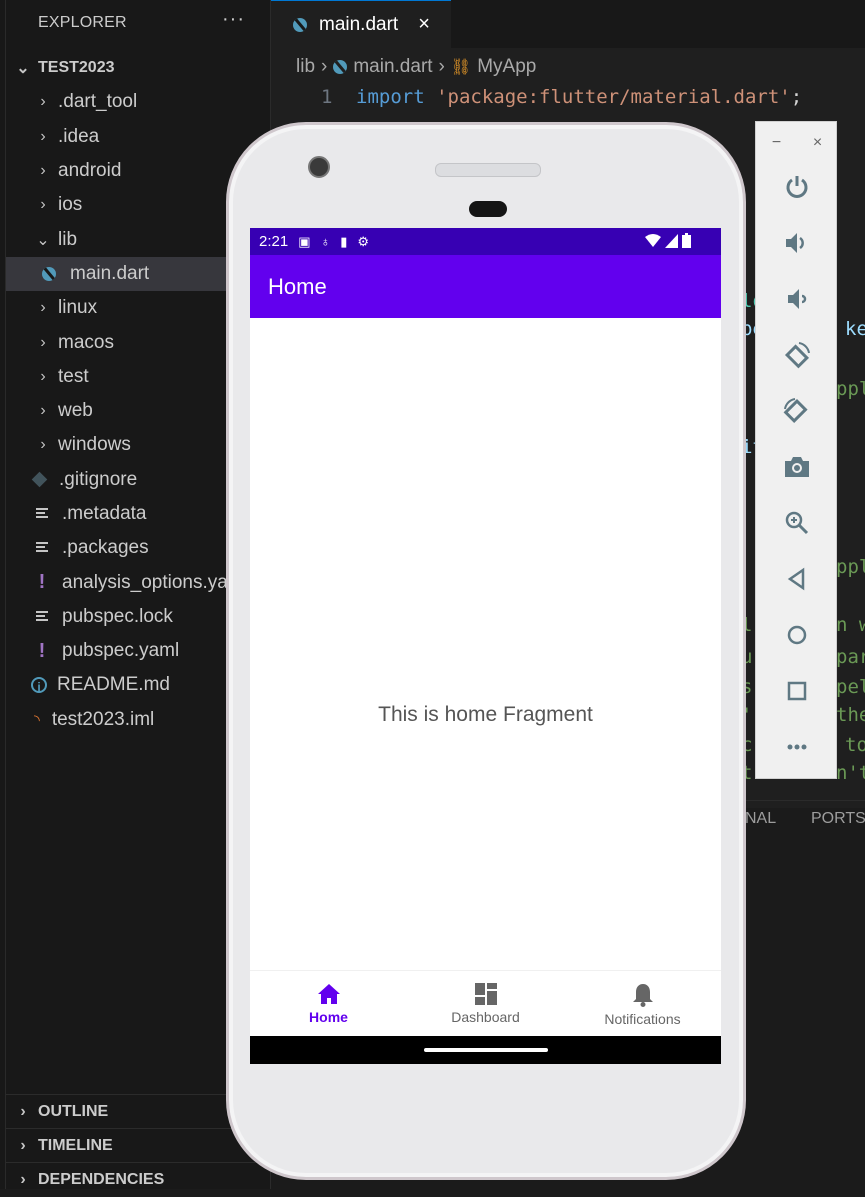  I want to click on nav-label: Dashboard, so click(485, 1017).